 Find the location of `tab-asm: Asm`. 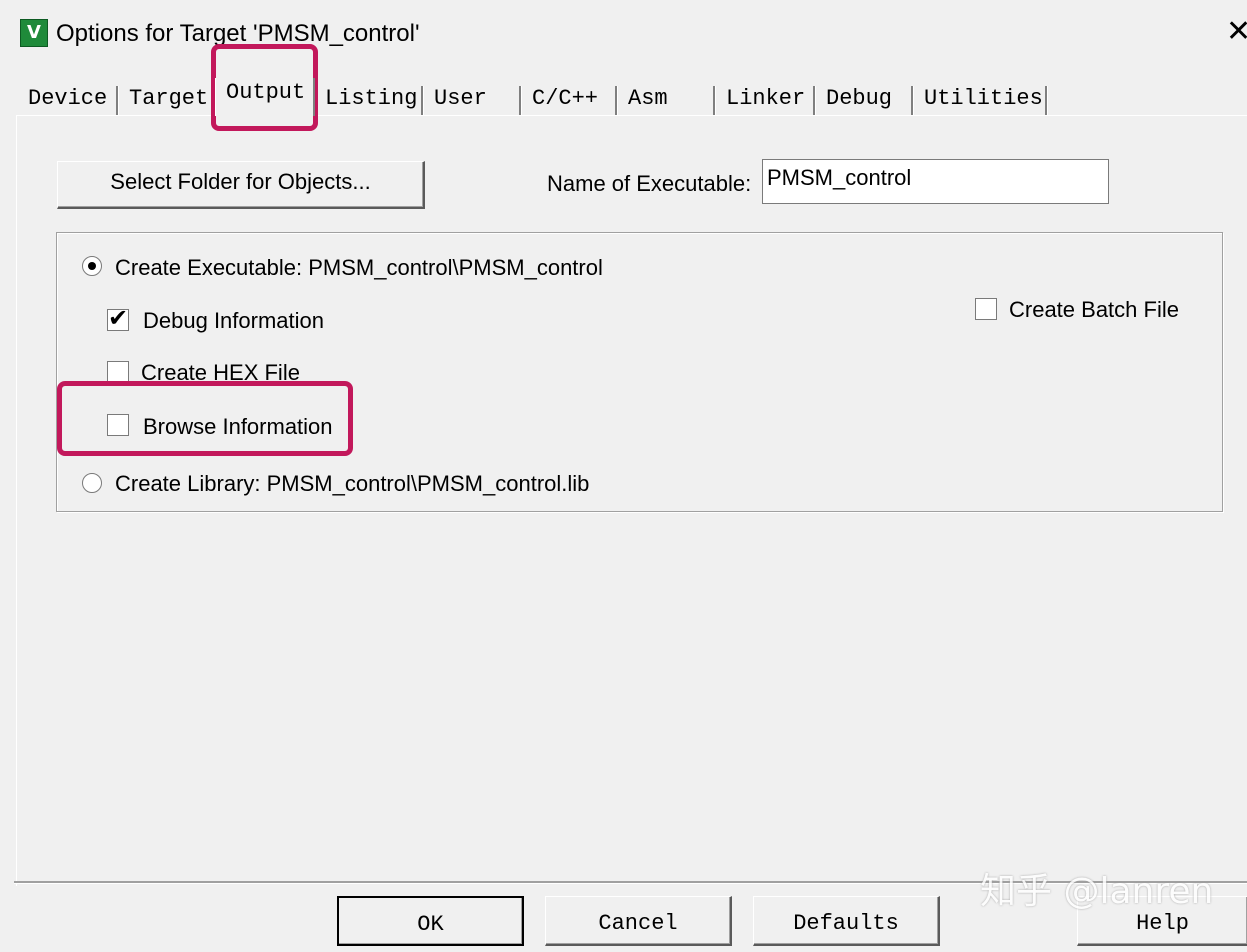

tab-asm: Asm is located at coordinates (667, 100).